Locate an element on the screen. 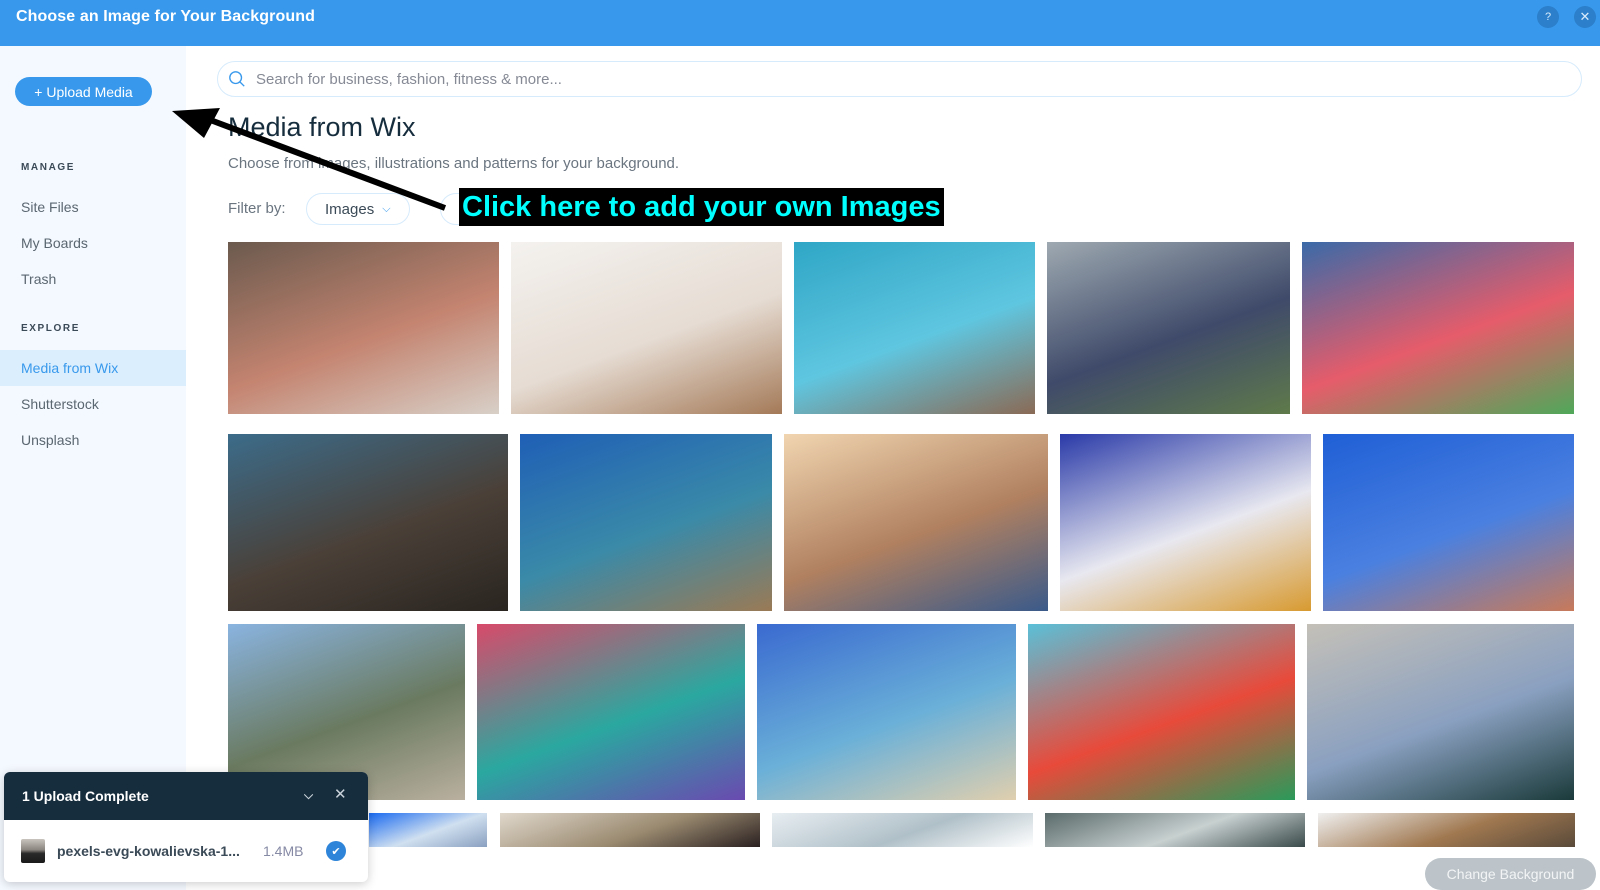 This screenshot has width=1600, height=890. blue-building-image is located at coordinates (428, 830).